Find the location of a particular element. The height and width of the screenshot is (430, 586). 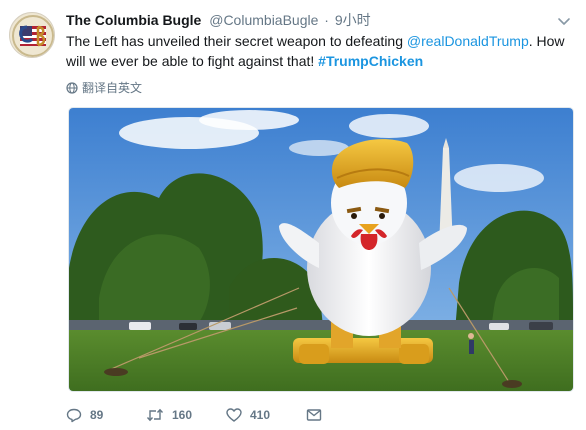

translate-link: 翻译自英文 is located at coordinates (104, 88).